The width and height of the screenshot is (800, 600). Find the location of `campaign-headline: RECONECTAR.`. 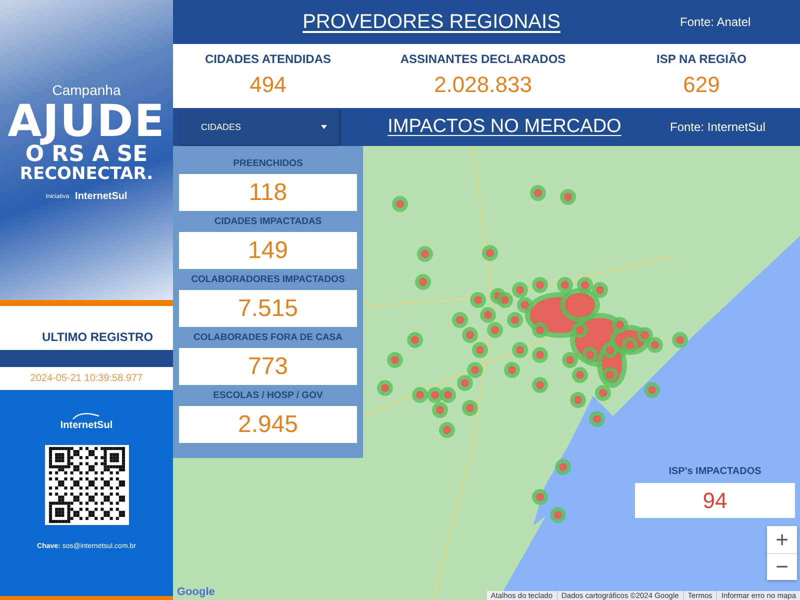

campaign-headline: RECONECTAR. is located at coordinates (87, 174).